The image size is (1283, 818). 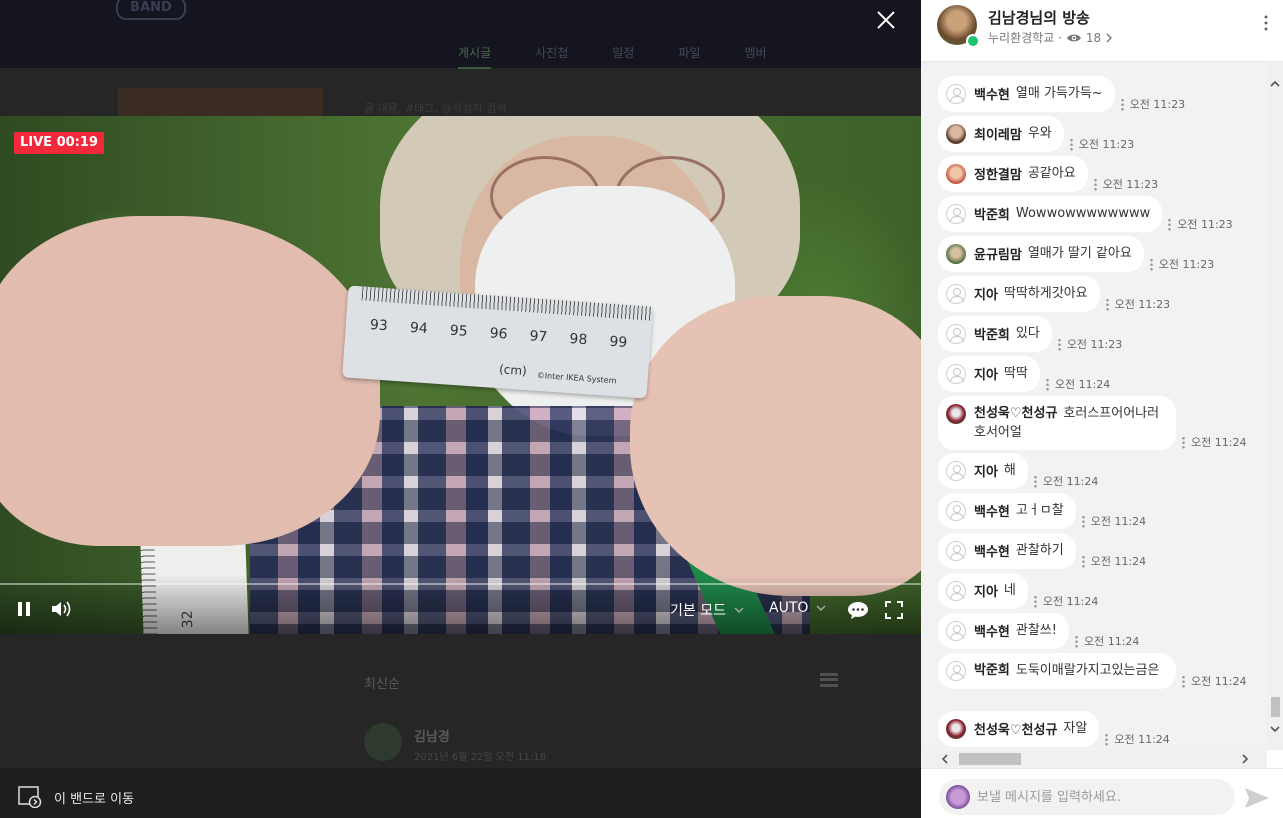 What do you see at coordinates (1079, 253) in the screenshot?
I see `message-text: 열매가 딸기 같아요` at bounding box center [1079, 253].